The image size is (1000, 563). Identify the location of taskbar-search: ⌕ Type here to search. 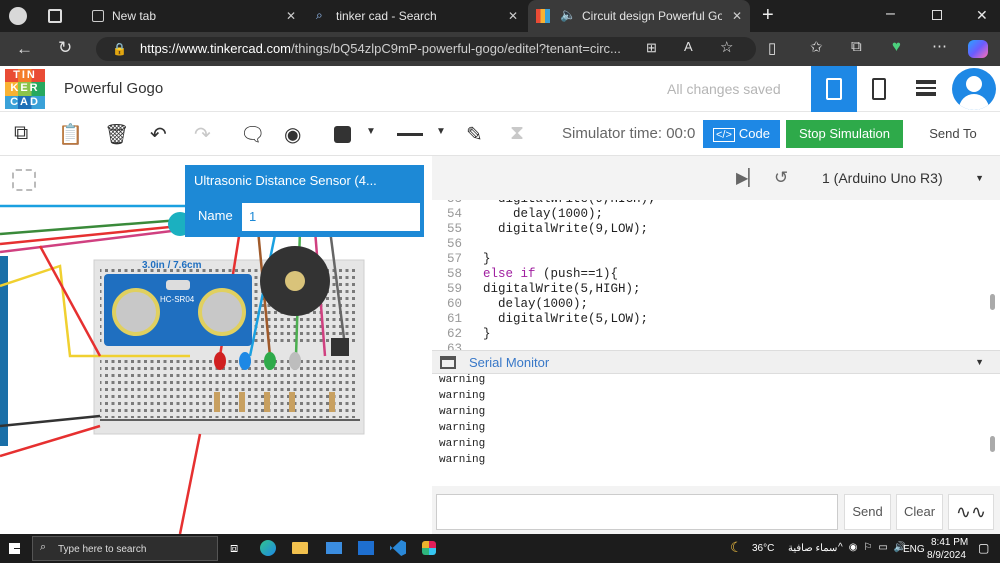
(125, 548).